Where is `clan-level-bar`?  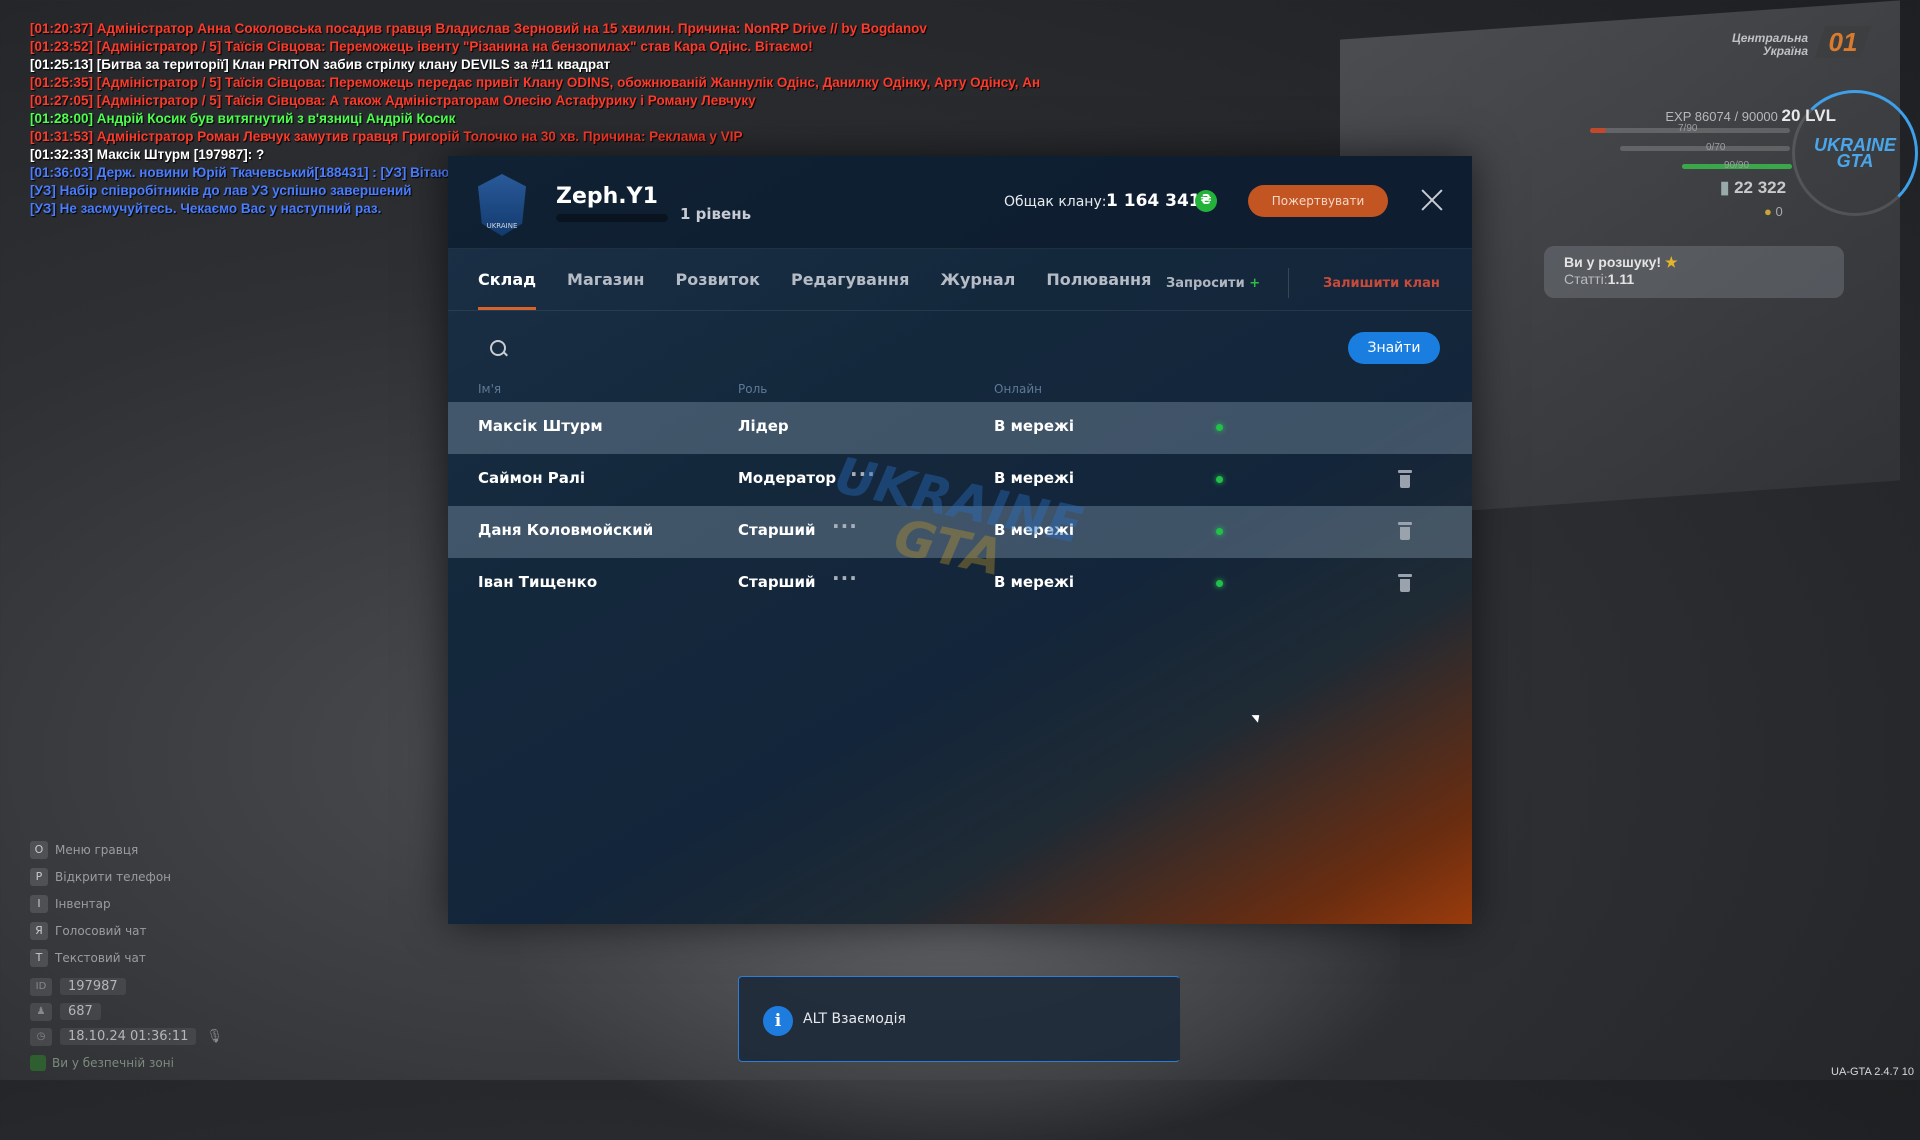
clan-level-bar is located at coordinates (612, 218).